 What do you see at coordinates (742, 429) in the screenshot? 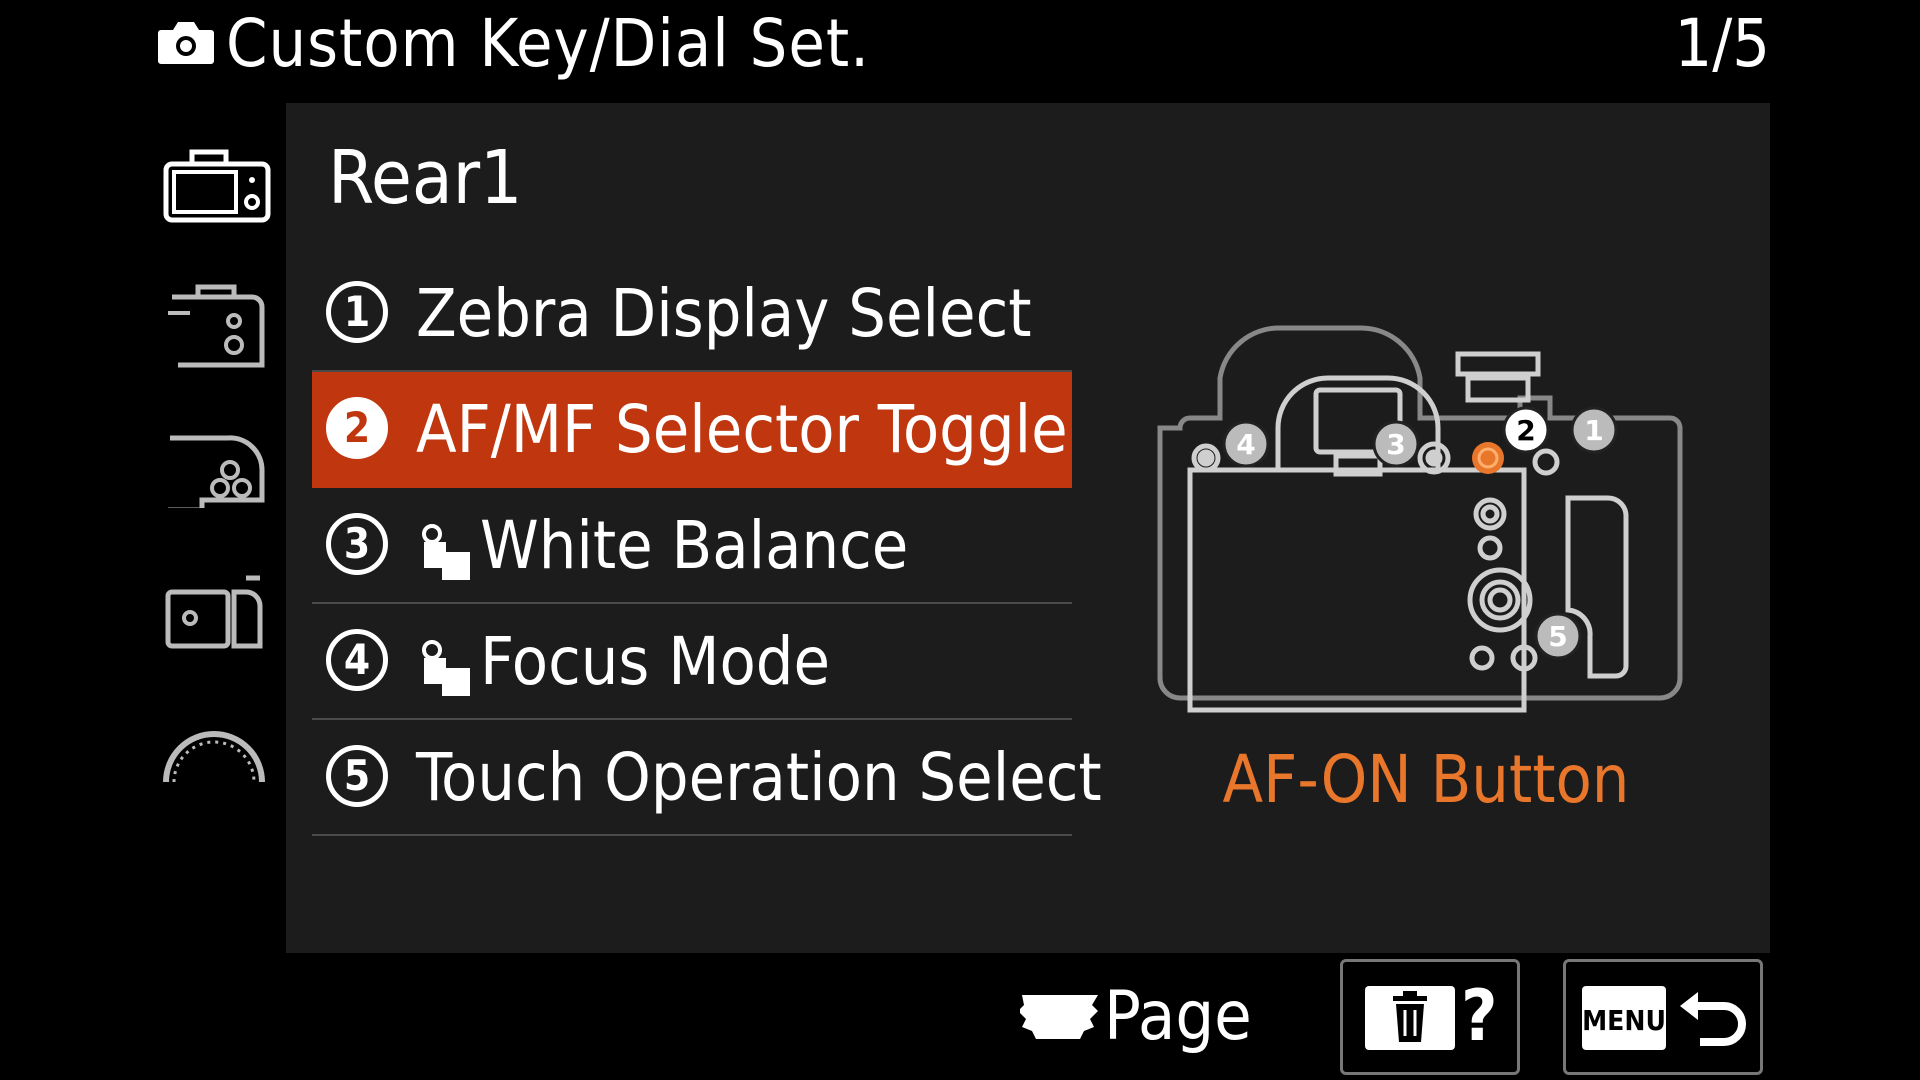
I see `menu-item-label: AF/MF Selector Toggle` at bounding box center [742, 429].